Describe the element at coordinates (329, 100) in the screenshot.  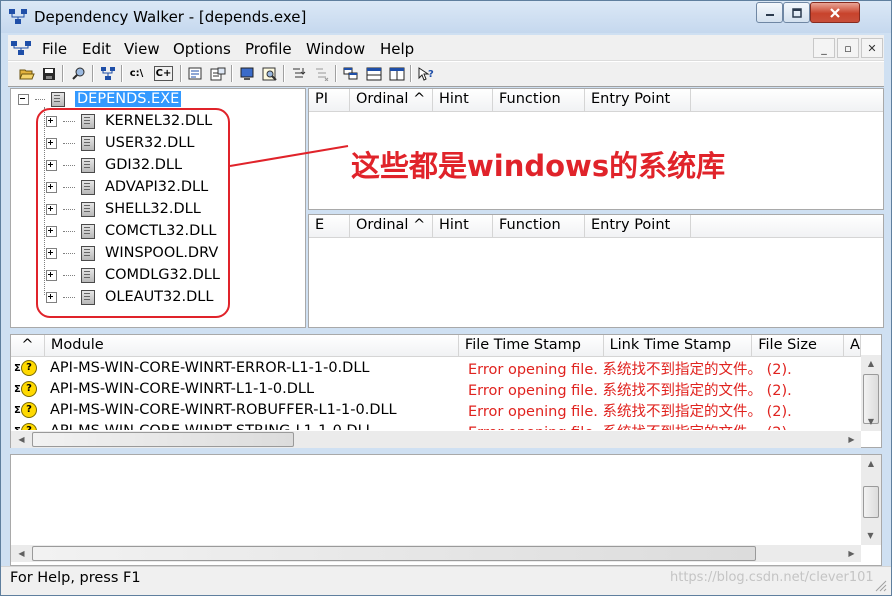
I see `column-header-pi: PI` at that location.